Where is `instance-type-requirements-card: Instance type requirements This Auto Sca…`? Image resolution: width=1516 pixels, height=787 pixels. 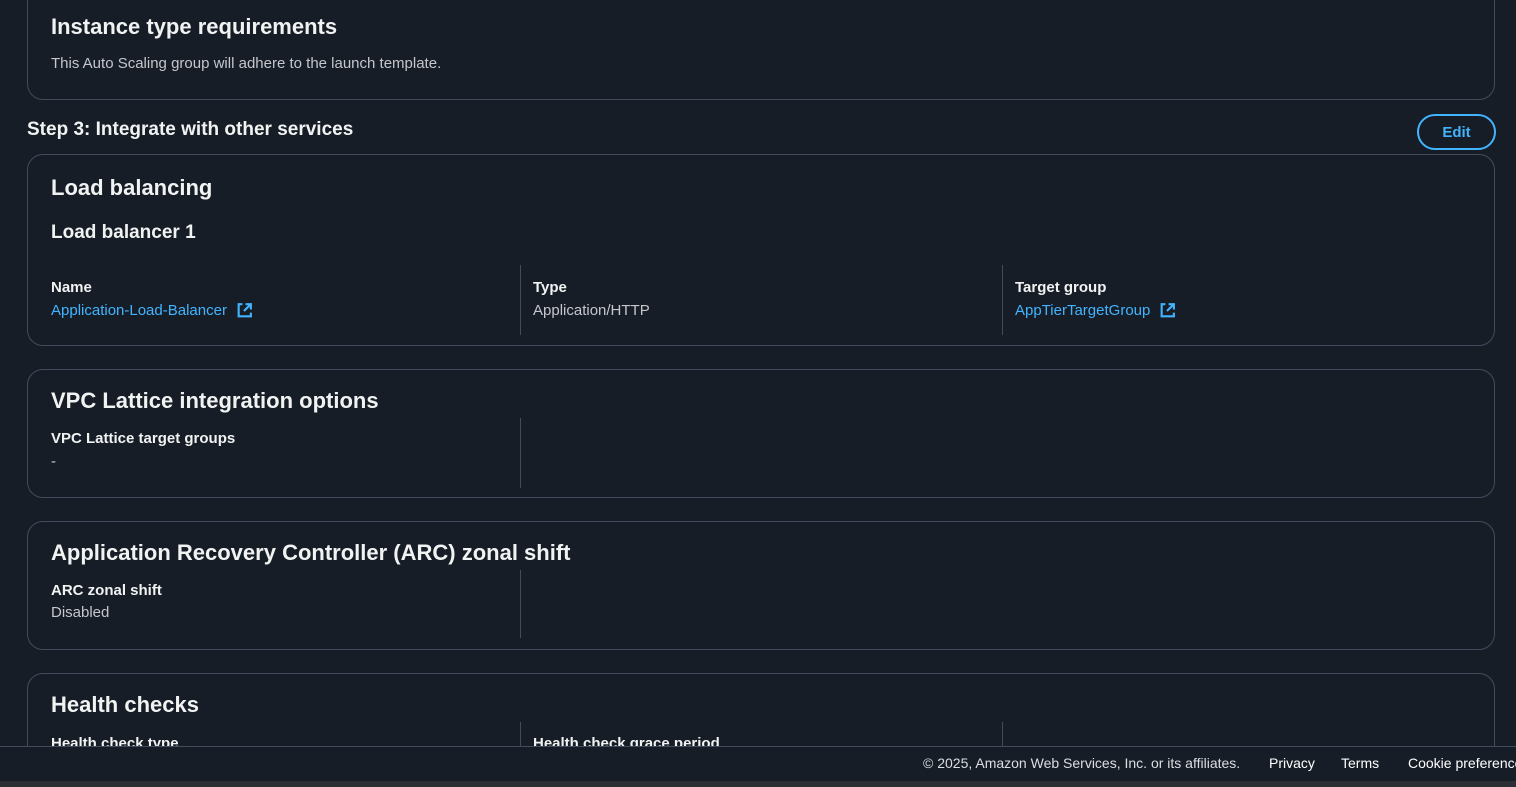
instance-type-requirements-card: Instance type requirements This Auto Sca… is located at coordinates (761, 50).